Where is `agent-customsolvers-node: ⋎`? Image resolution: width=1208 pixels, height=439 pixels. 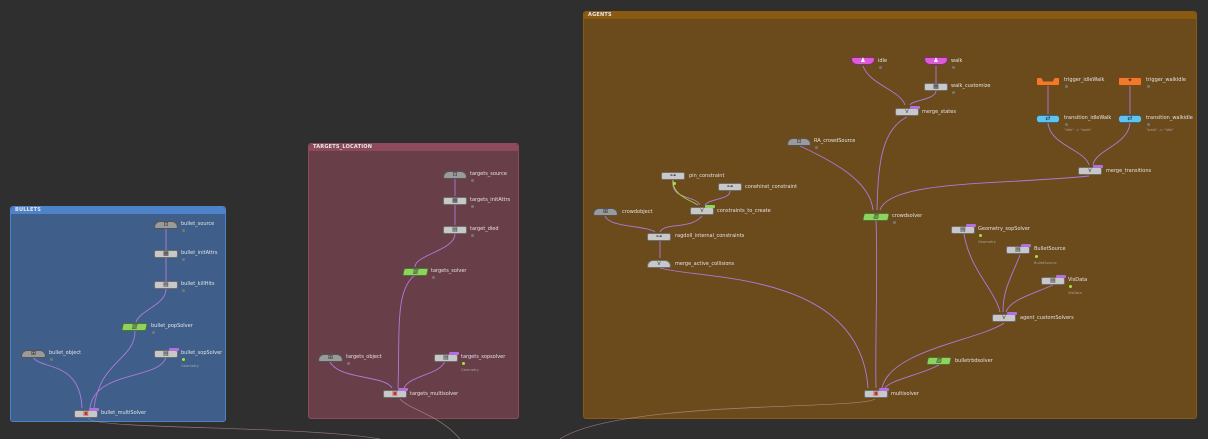
agent-customsolvers-node: ⋎ is located at coordinates (1004, 317).